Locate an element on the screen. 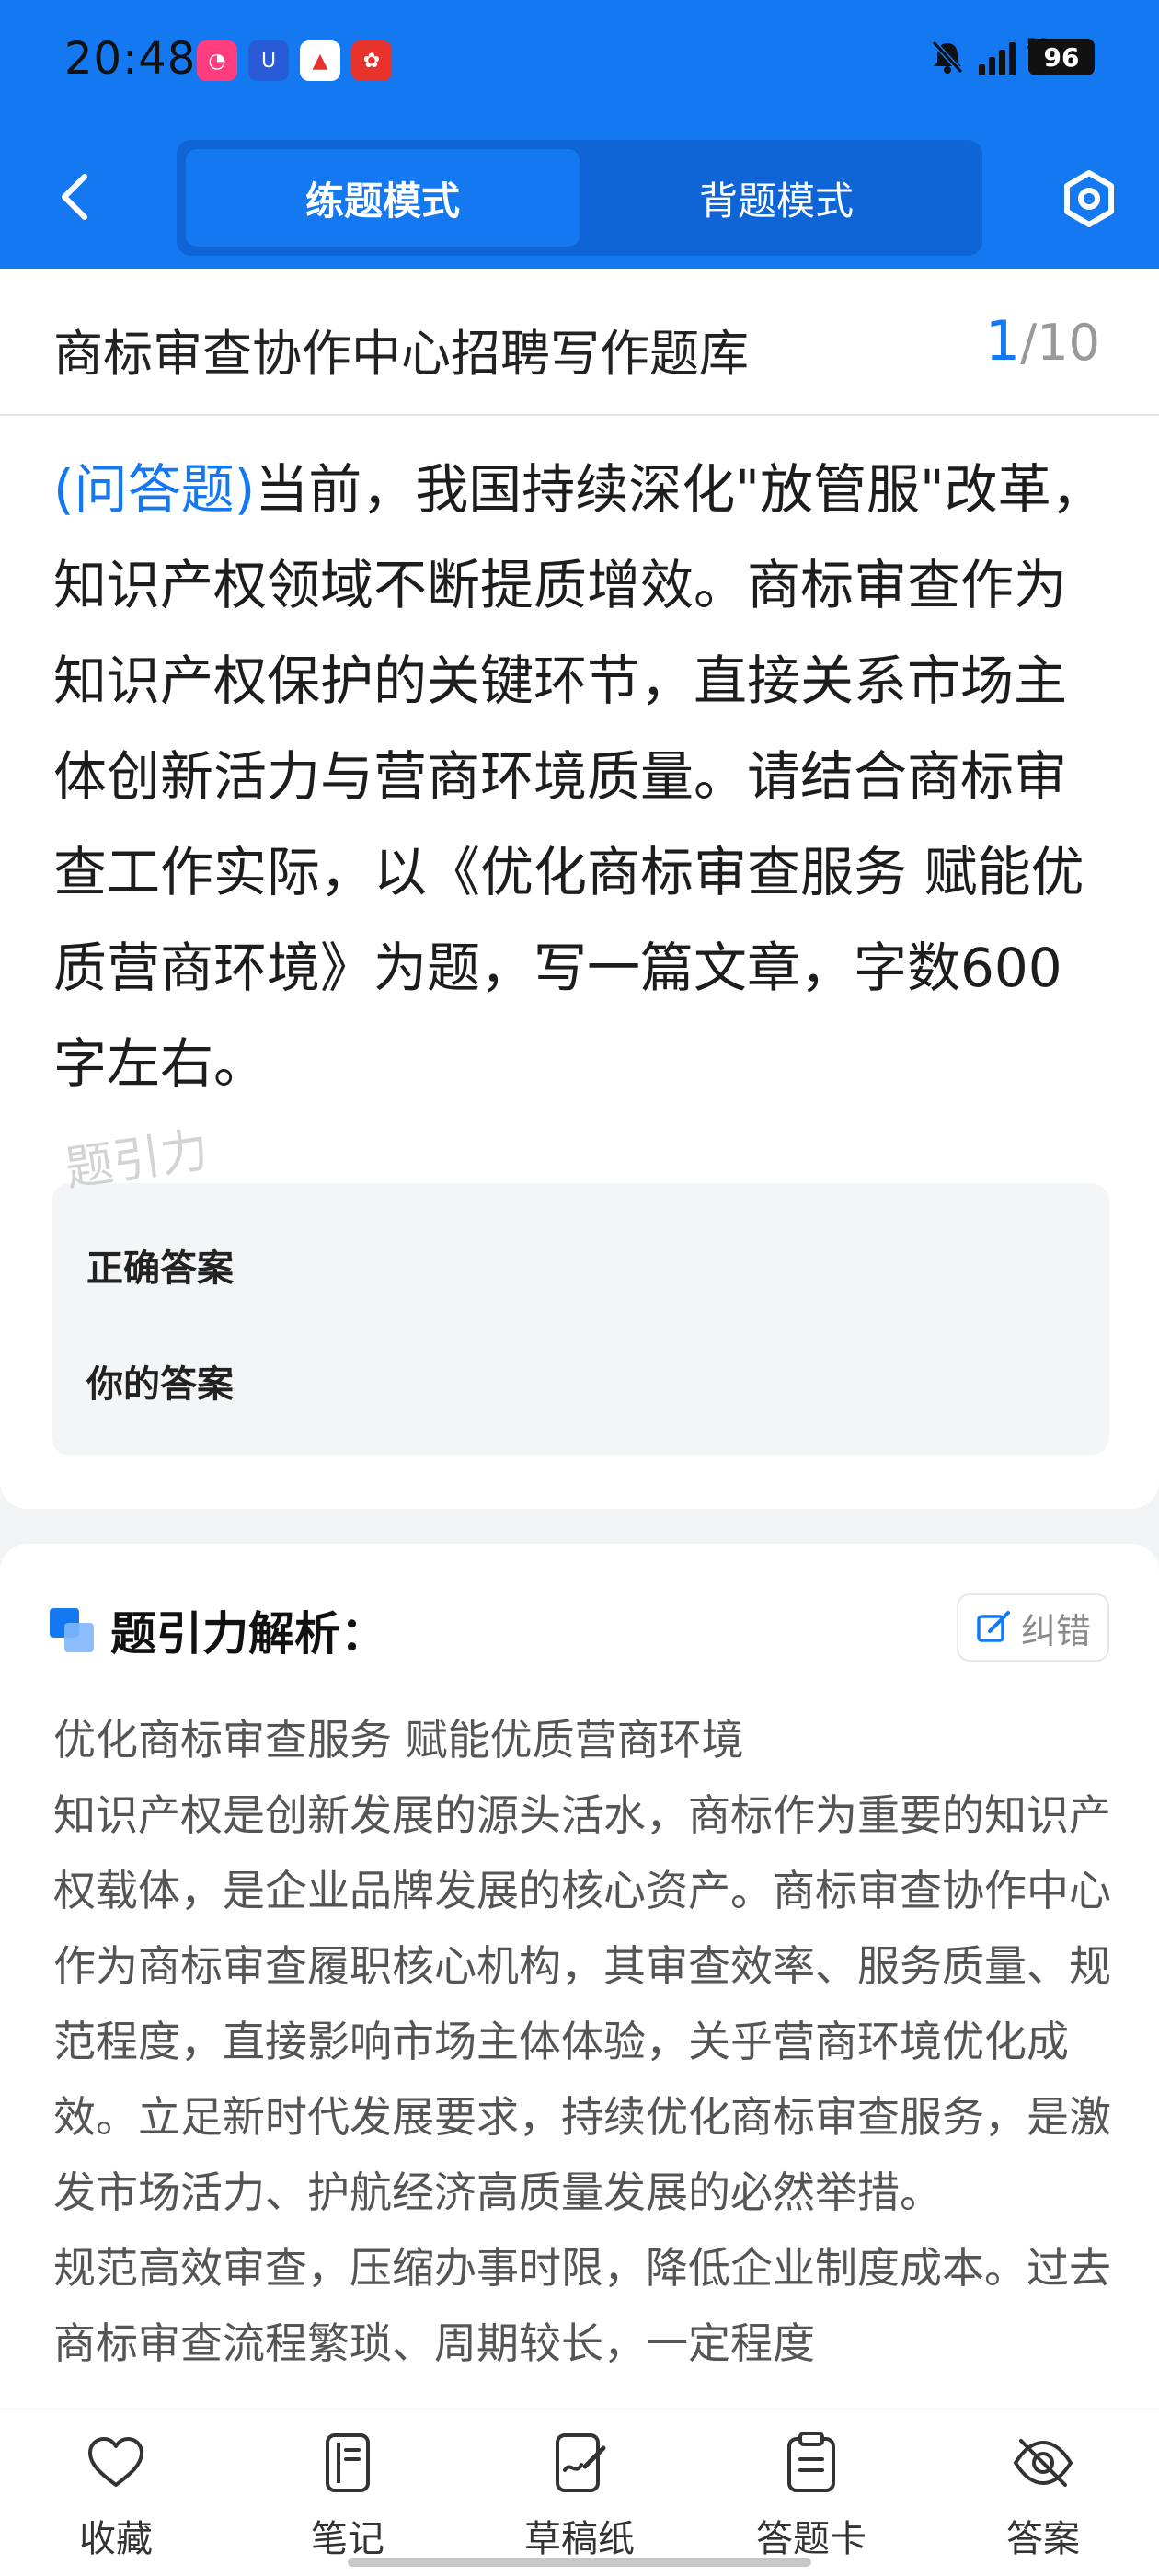 This screenshot has width=1159, height=2576. status-time: 20:48 is located at coordinates (130, 59).